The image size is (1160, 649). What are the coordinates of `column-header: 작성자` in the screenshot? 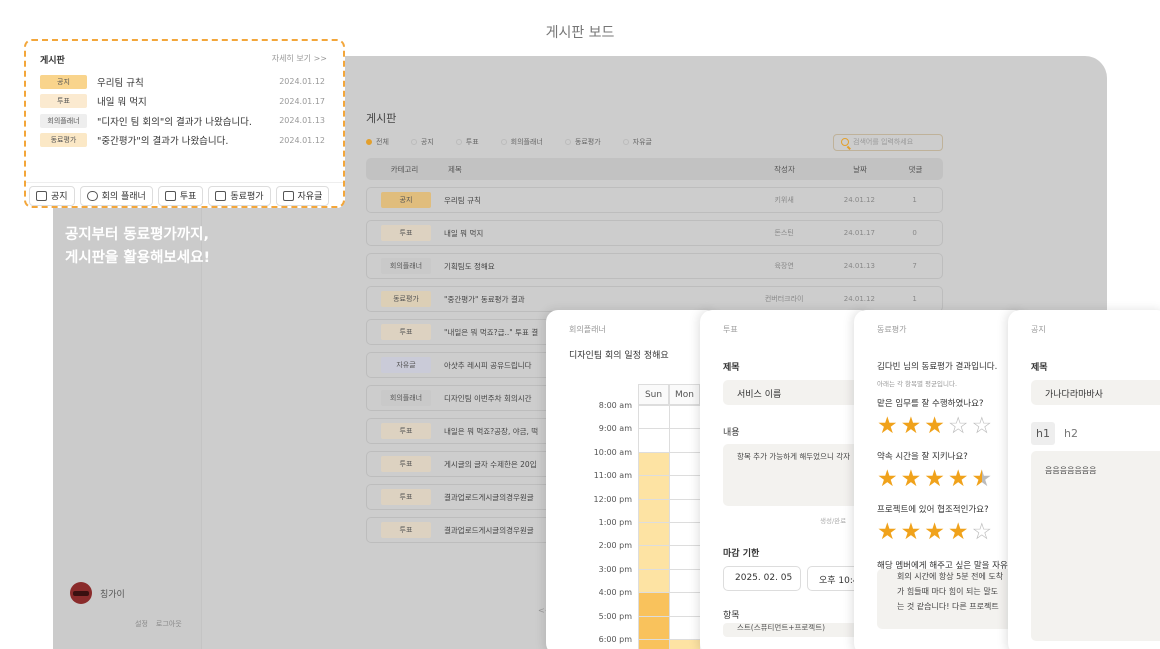 It's located at (784, 169).